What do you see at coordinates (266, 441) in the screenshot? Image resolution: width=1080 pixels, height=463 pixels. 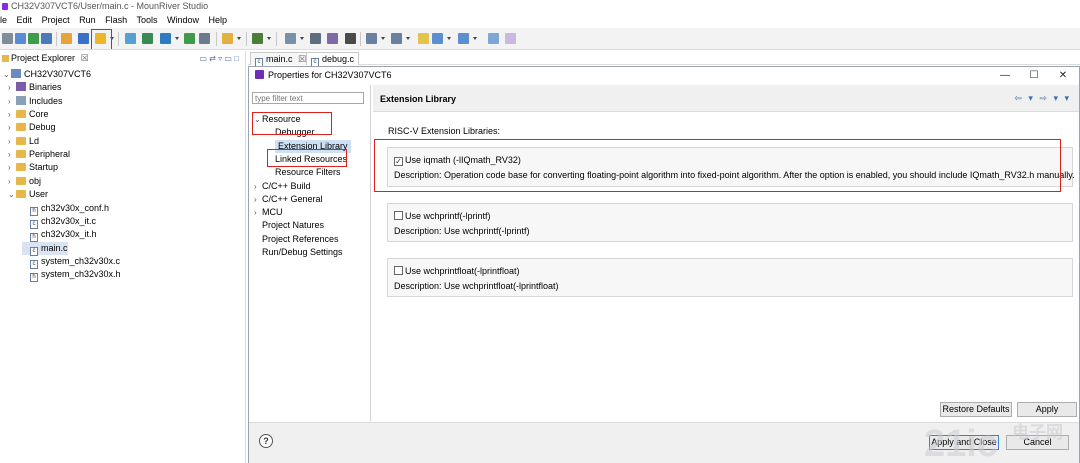 I see `help-button: ?` at bounding box center [266, 441].